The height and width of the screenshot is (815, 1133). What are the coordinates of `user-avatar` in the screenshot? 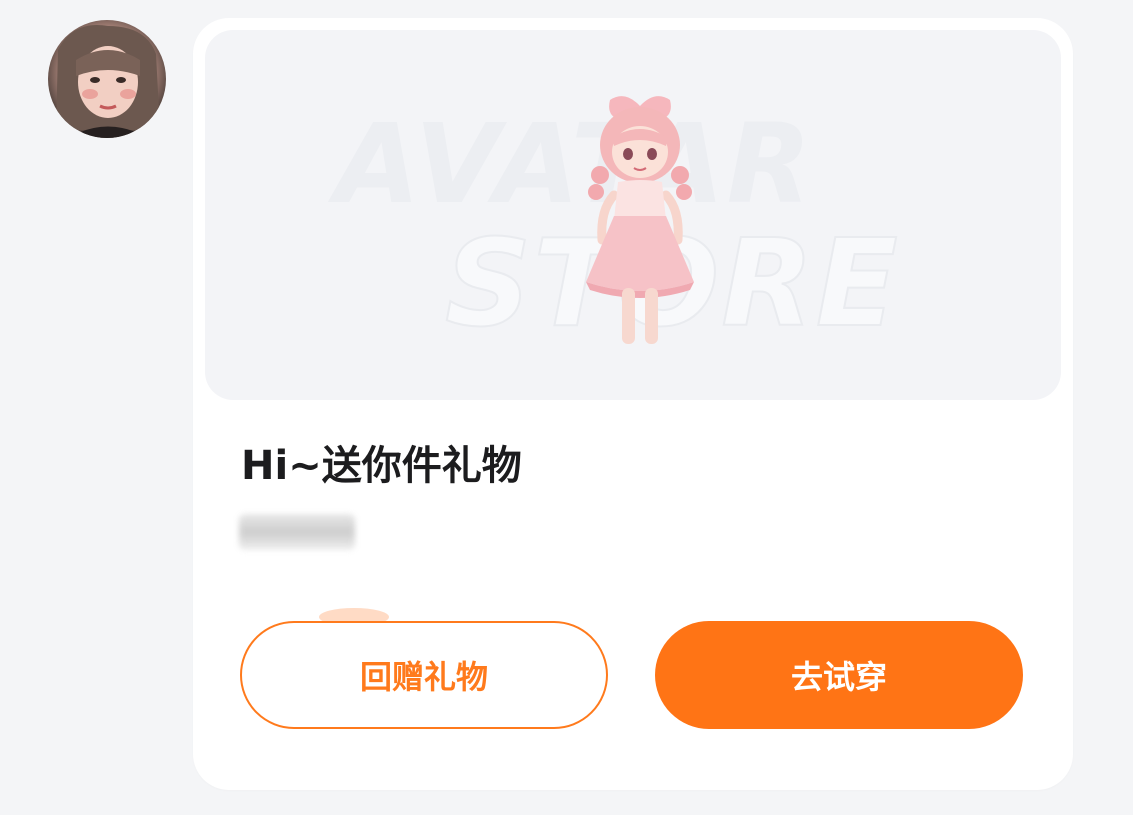 It's located at (107, 79).